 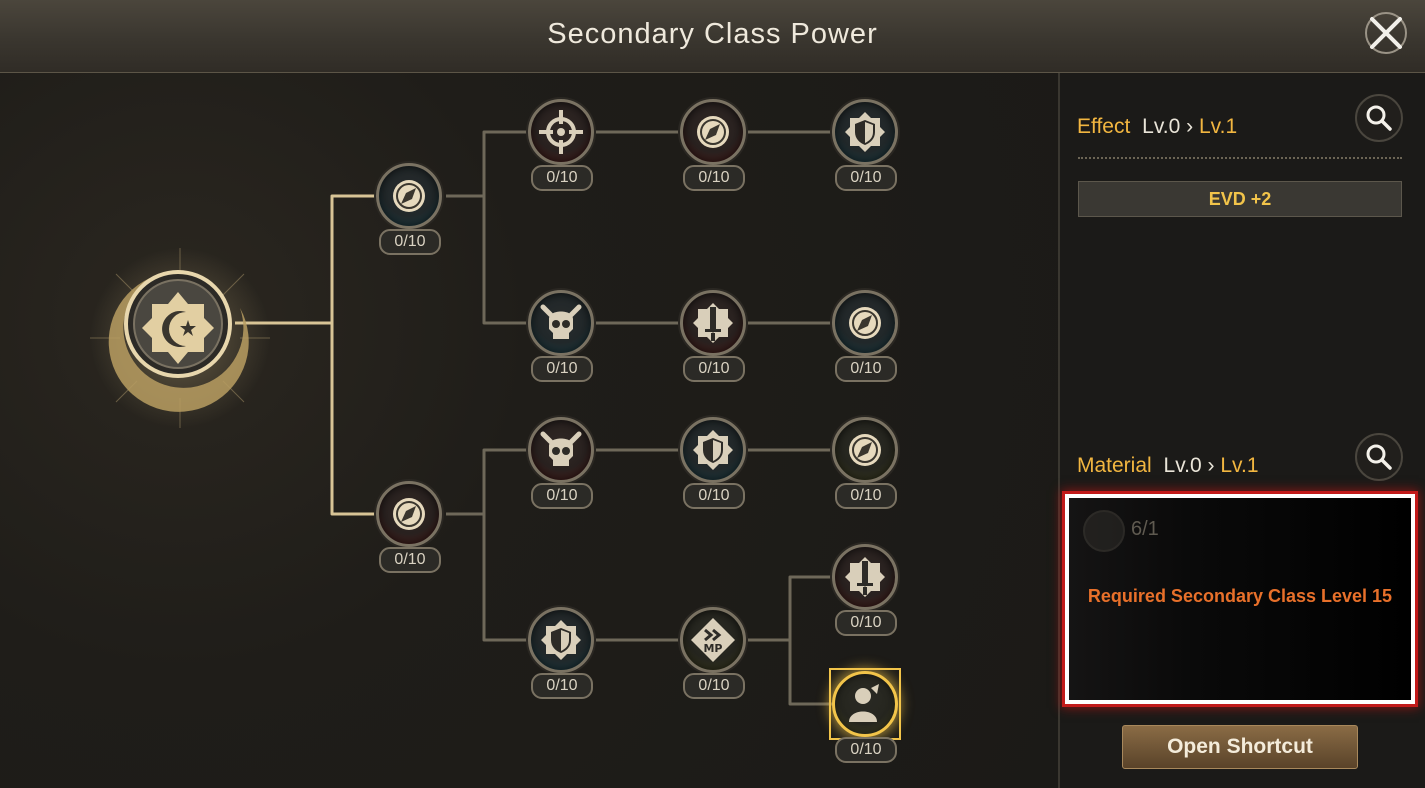 I want to click on crosshair-icon, so click(x=561, y=132).